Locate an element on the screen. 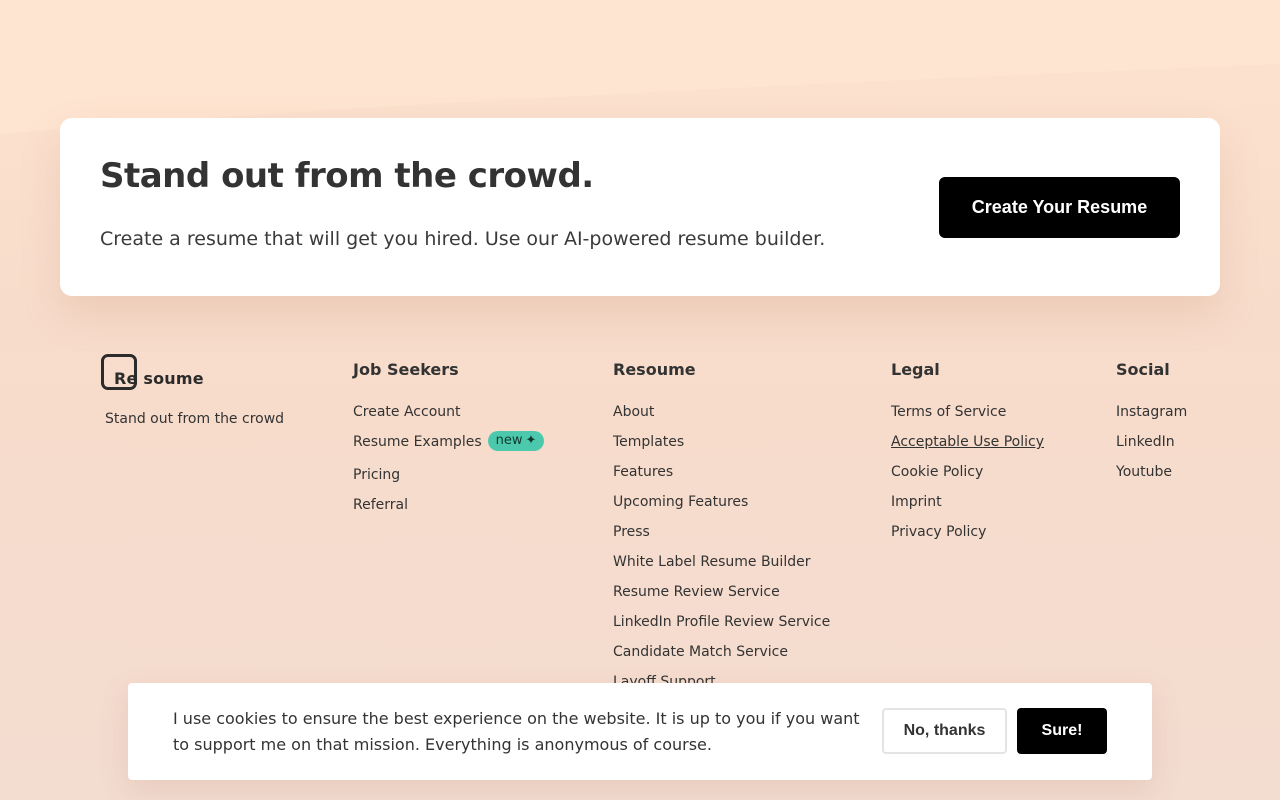  acceptable-use-link: Acceptable Use Policy is located at coordinates (967, 442).